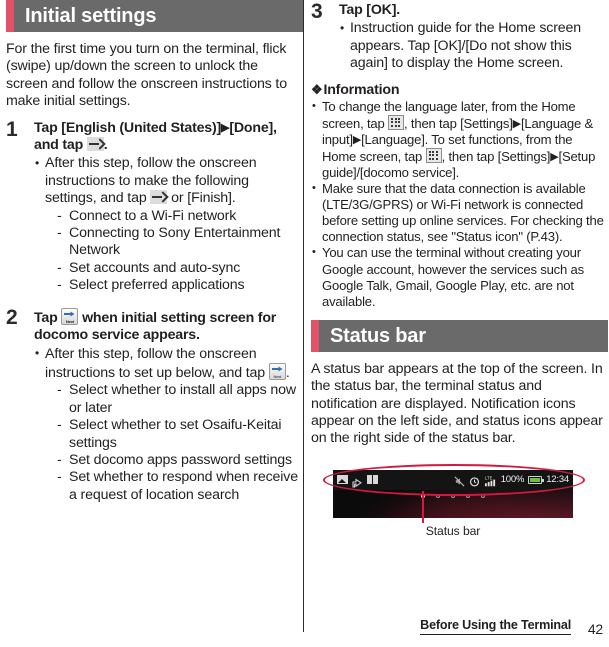 This screenshot has height=647, width=609. What do you see at coordinates (453, 479) in the screenshot?
I see `phone-status-bar: LTE 100% 12:34` at bounding box center [453, 479].